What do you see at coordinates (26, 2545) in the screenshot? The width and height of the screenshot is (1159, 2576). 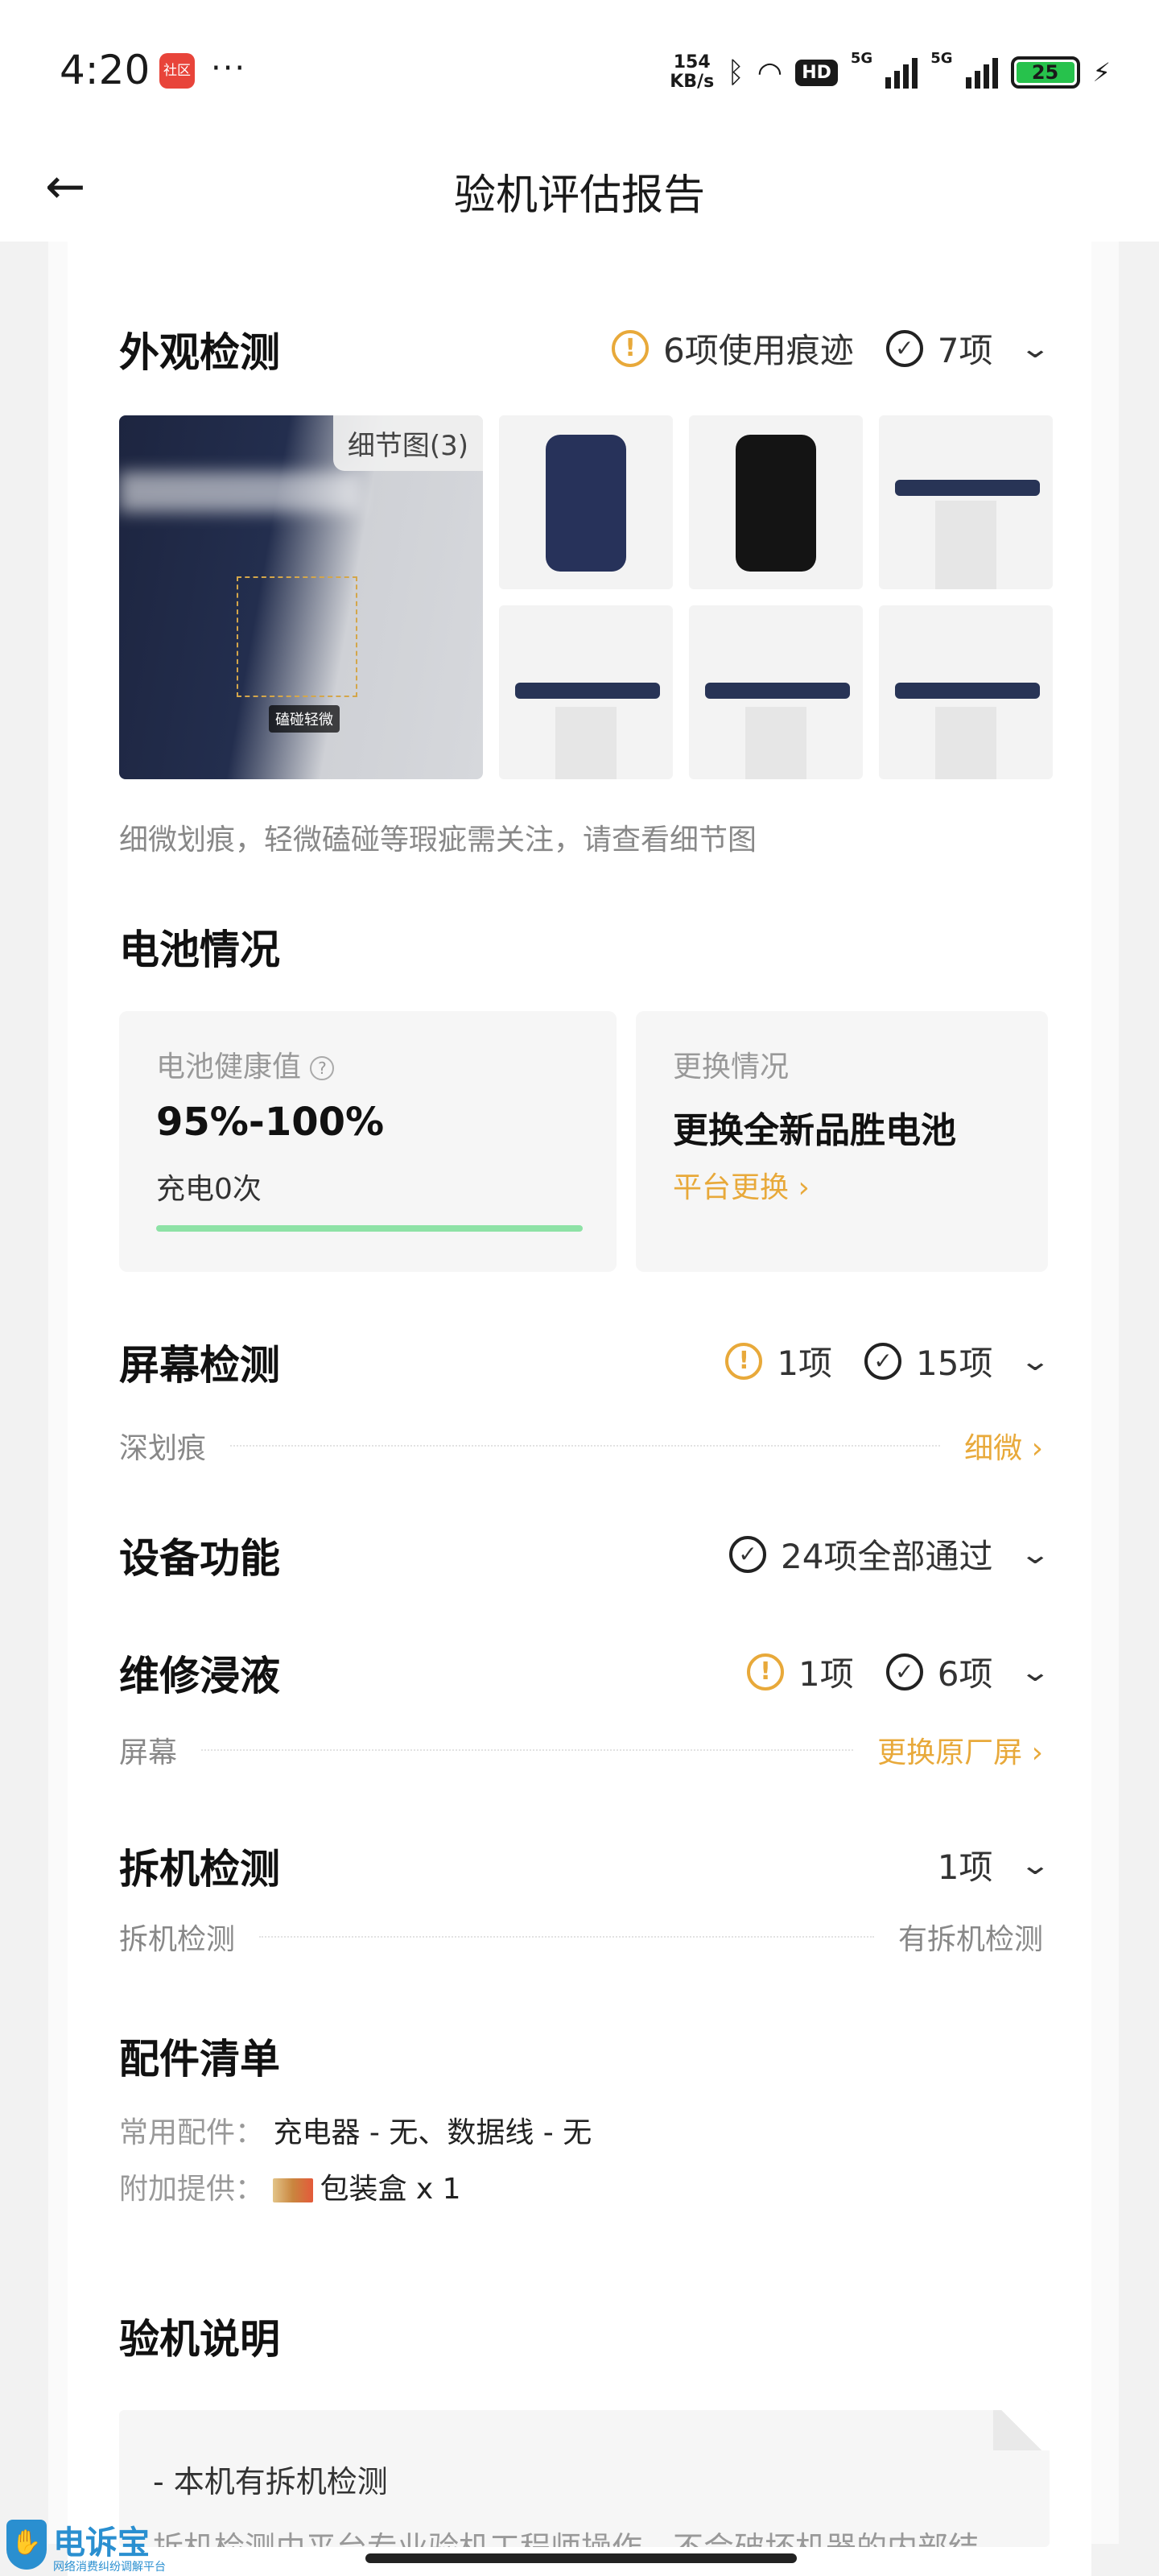 I see `shield-icon: ✋` at bounding box center [26, 2545].